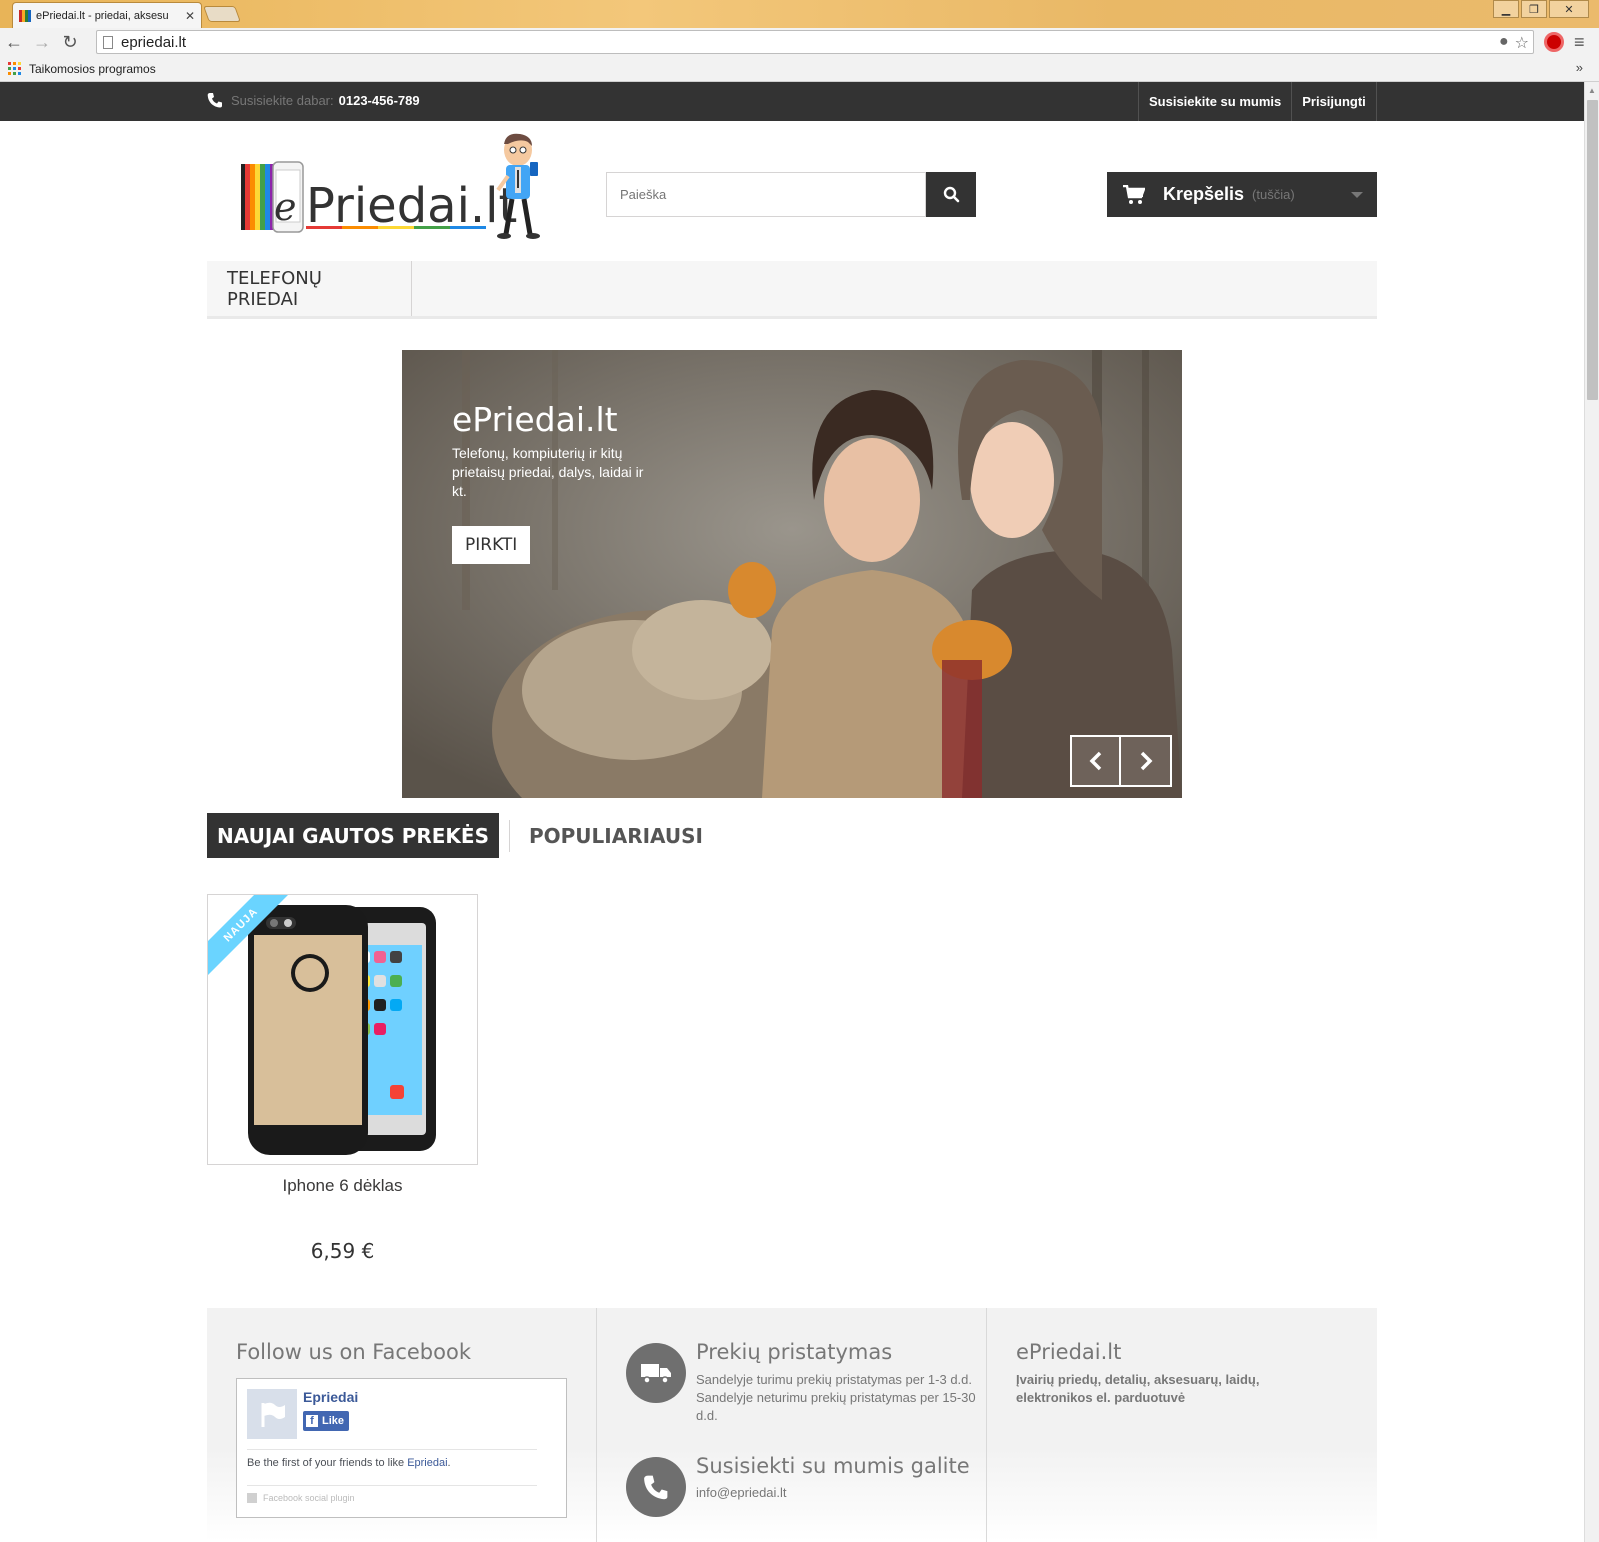 The image size is (1599, 1542). I want to click on tab-title: ePriedai.lt - priedai, aksesu, so click(102, 15).